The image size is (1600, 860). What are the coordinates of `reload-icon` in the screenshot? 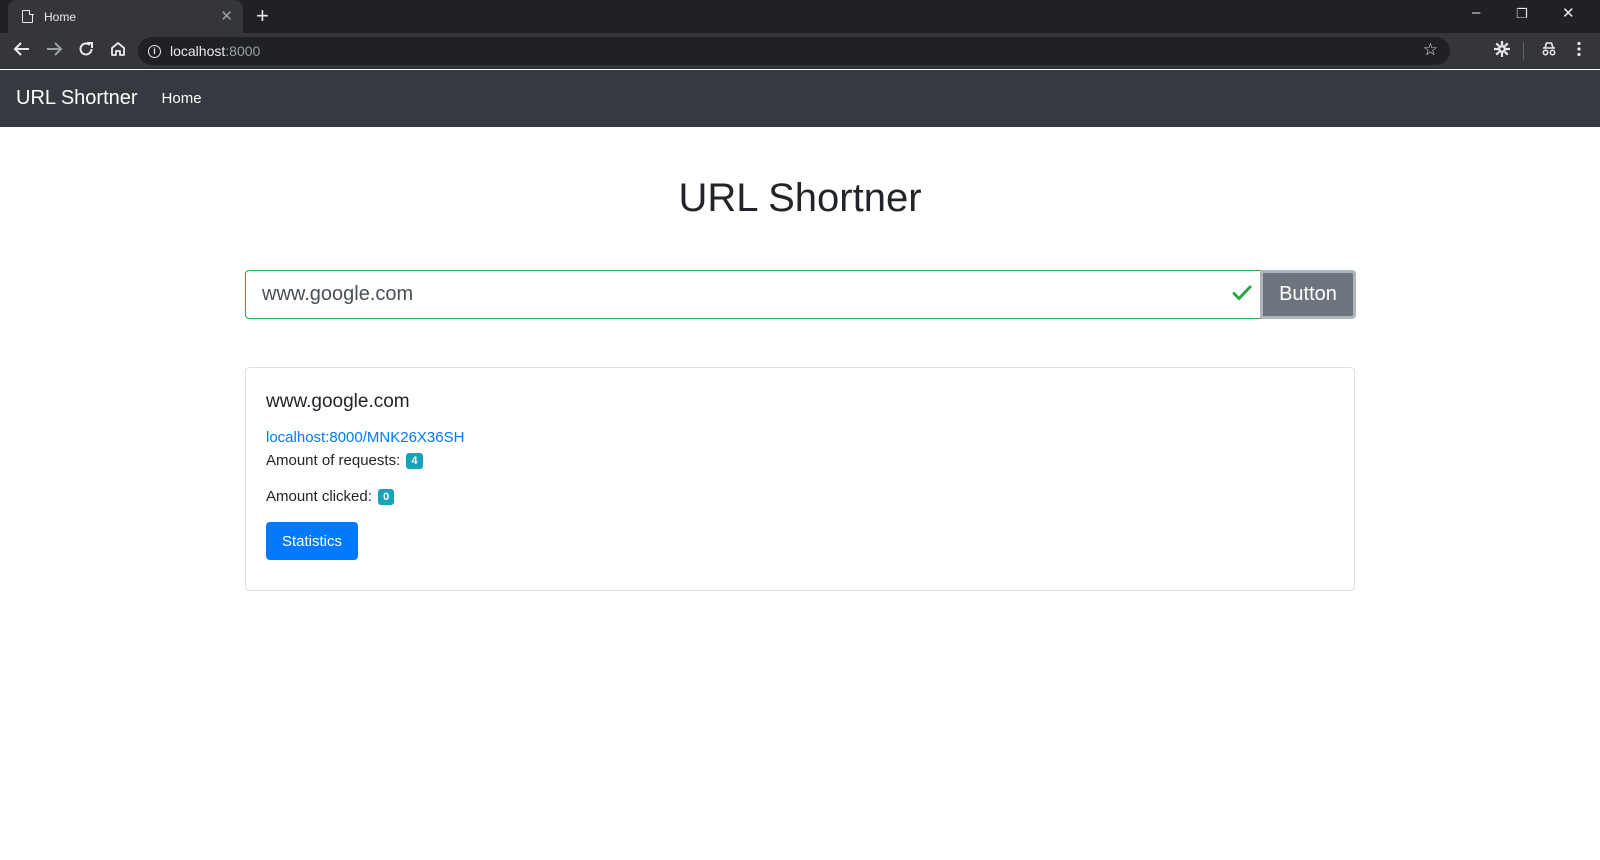 It's located at (86, 51).